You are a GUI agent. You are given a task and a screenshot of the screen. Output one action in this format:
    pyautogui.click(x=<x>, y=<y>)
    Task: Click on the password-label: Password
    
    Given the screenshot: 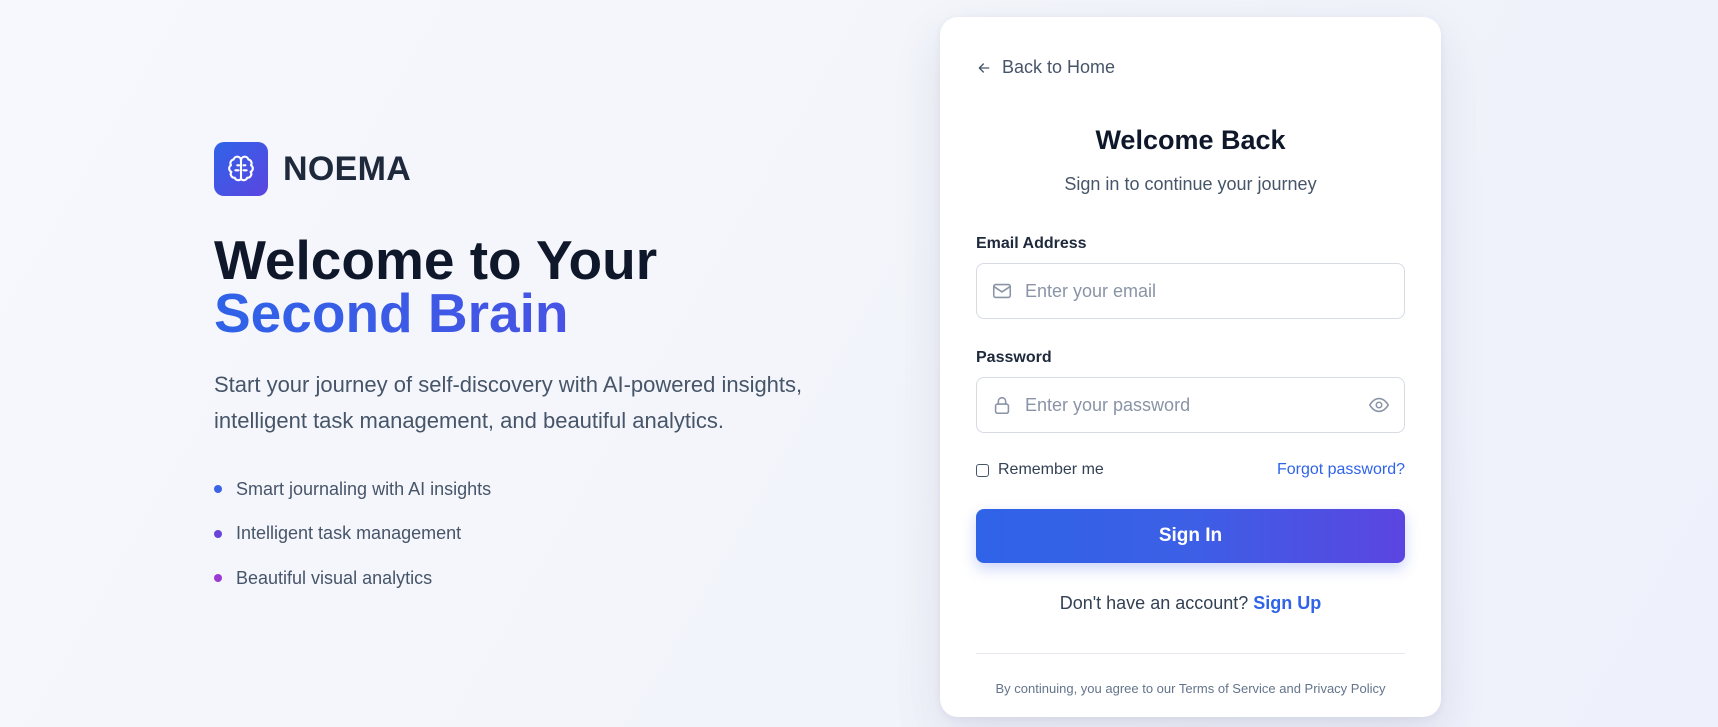 What is the action you would take?
    pyautogui.click(x=1014, y=357)
    